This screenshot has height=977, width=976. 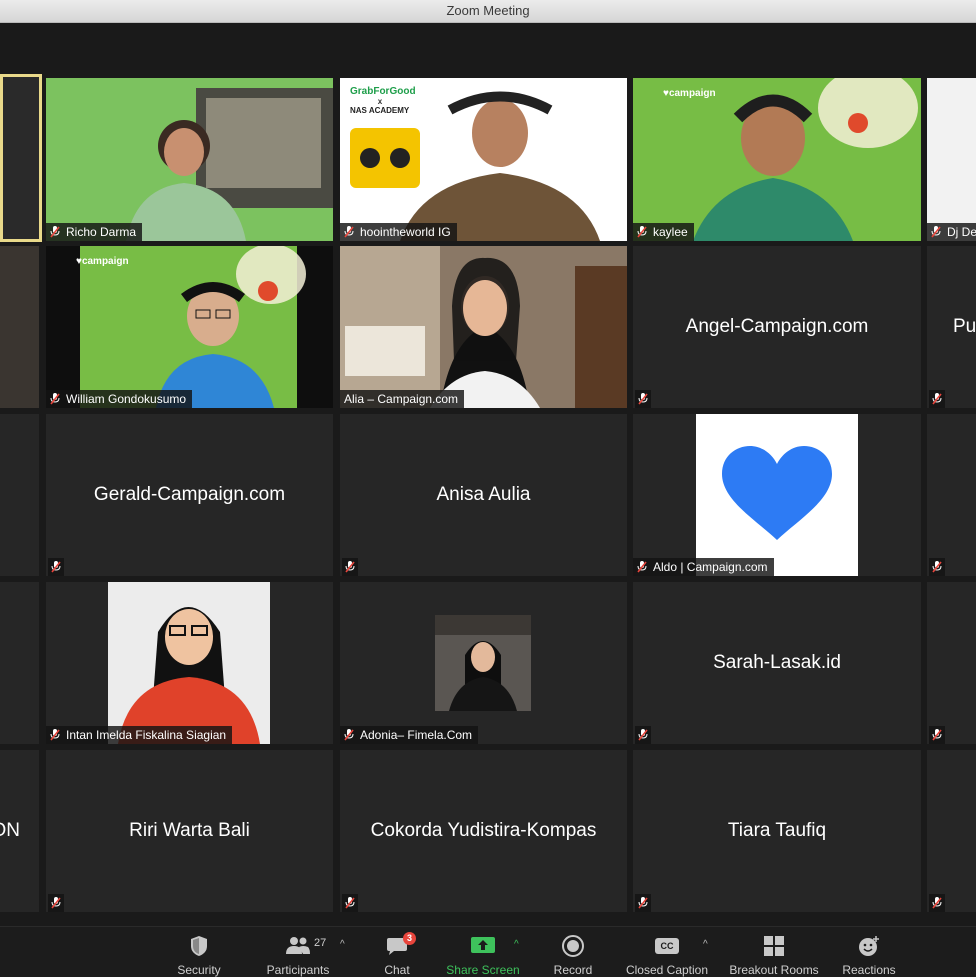 I want to click on video-tile-intan: Intan Imelda Fiskalina Siagian, so click(x=189, y=663).